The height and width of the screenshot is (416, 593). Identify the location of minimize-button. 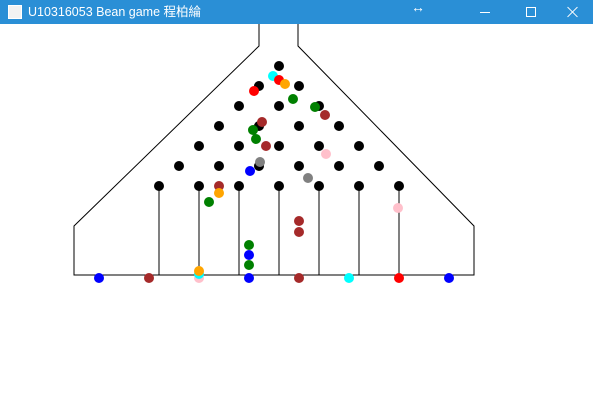
(485, 12).